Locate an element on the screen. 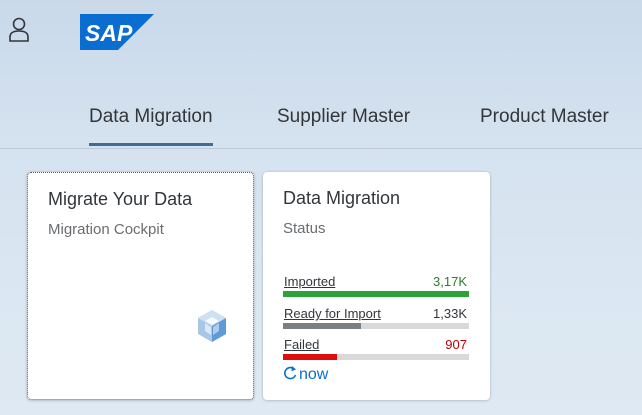 The width and height of the screenshot is (642, 415). tile-title: Migrate Your Data is located at coordinates (120, 199).